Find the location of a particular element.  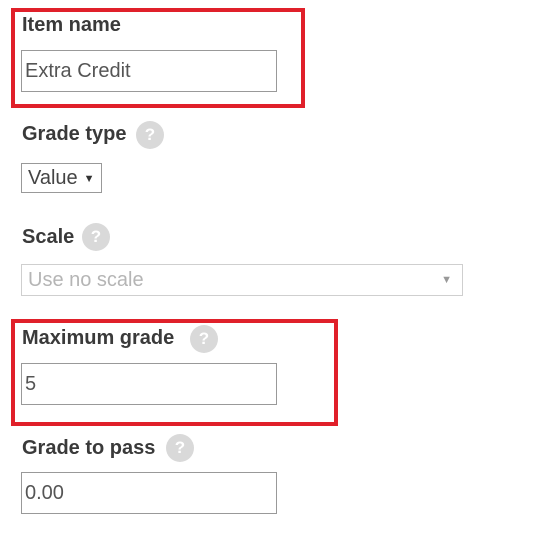

grade-to-pass-help-icon: ? is located at coordinates (180, 448).